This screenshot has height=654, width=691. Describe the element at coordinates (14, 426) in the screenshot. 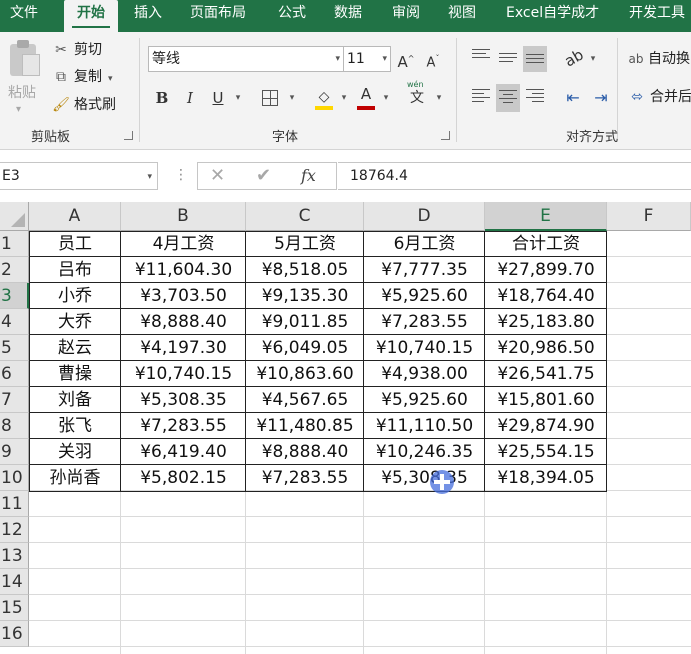

I see `row-header-8: 8` at that location.